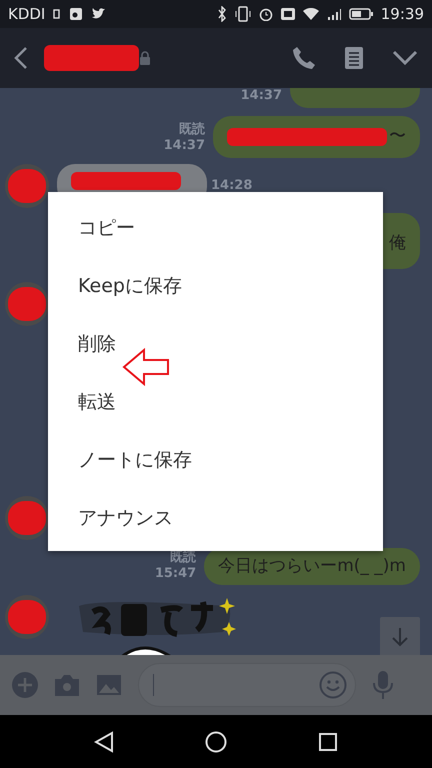  Describe the element at coordinates (215, 228) in the screenshot. I see `menu-item: コピー` at that location.